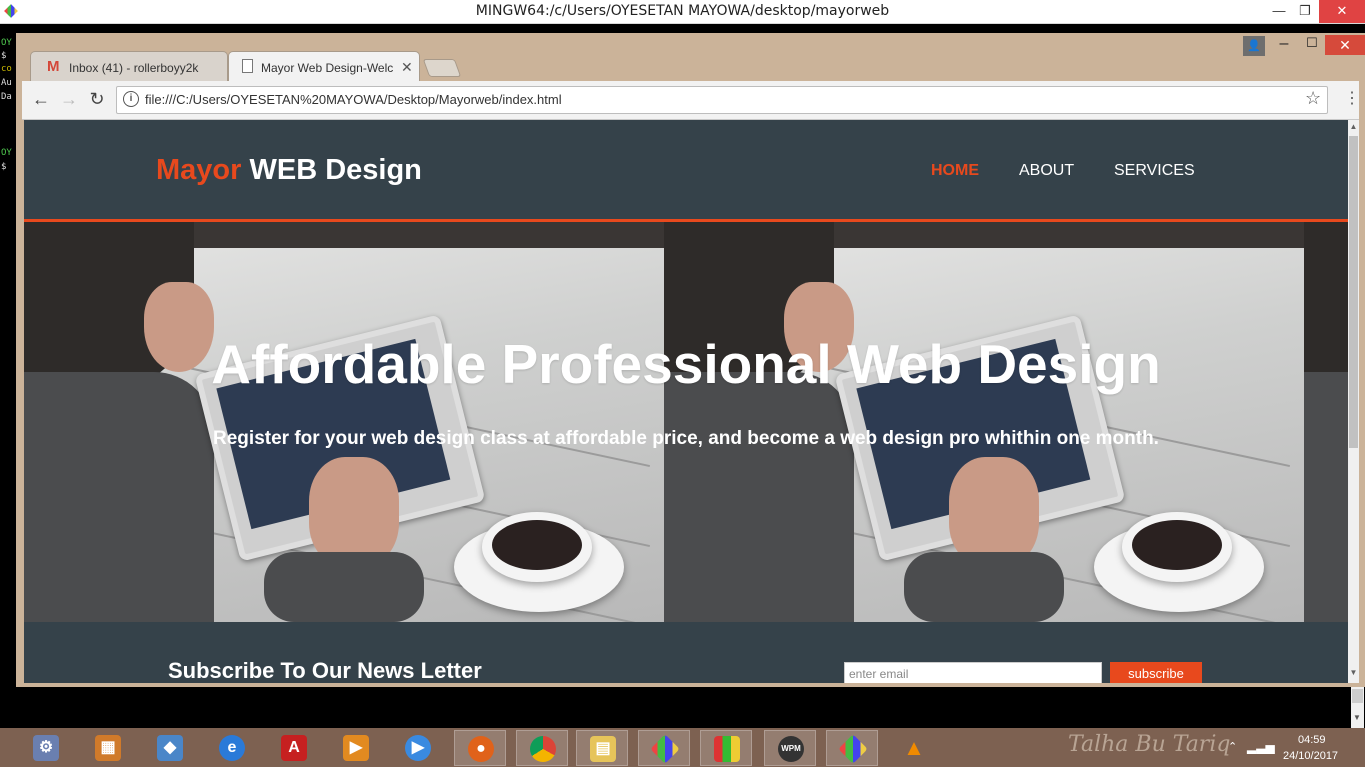 The width and height of the screenshot is (1365, 767). What do you see at coordinates (1232, 746) in the screenshot?
I see `tray-expand-icon: ⌃` at bounding box center [1232, 746].